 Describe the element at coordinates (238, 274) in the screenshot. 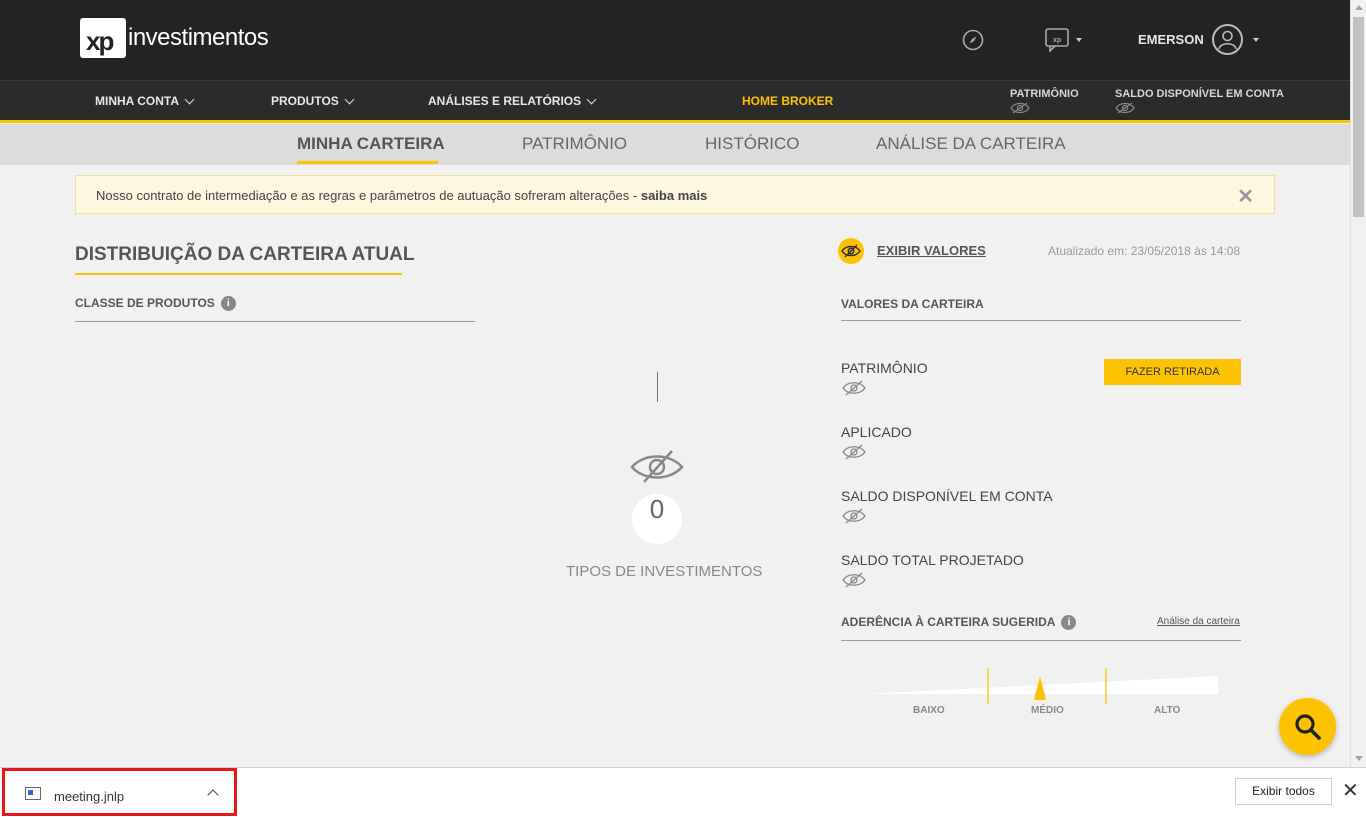

I see `section-title-underline` at that location.